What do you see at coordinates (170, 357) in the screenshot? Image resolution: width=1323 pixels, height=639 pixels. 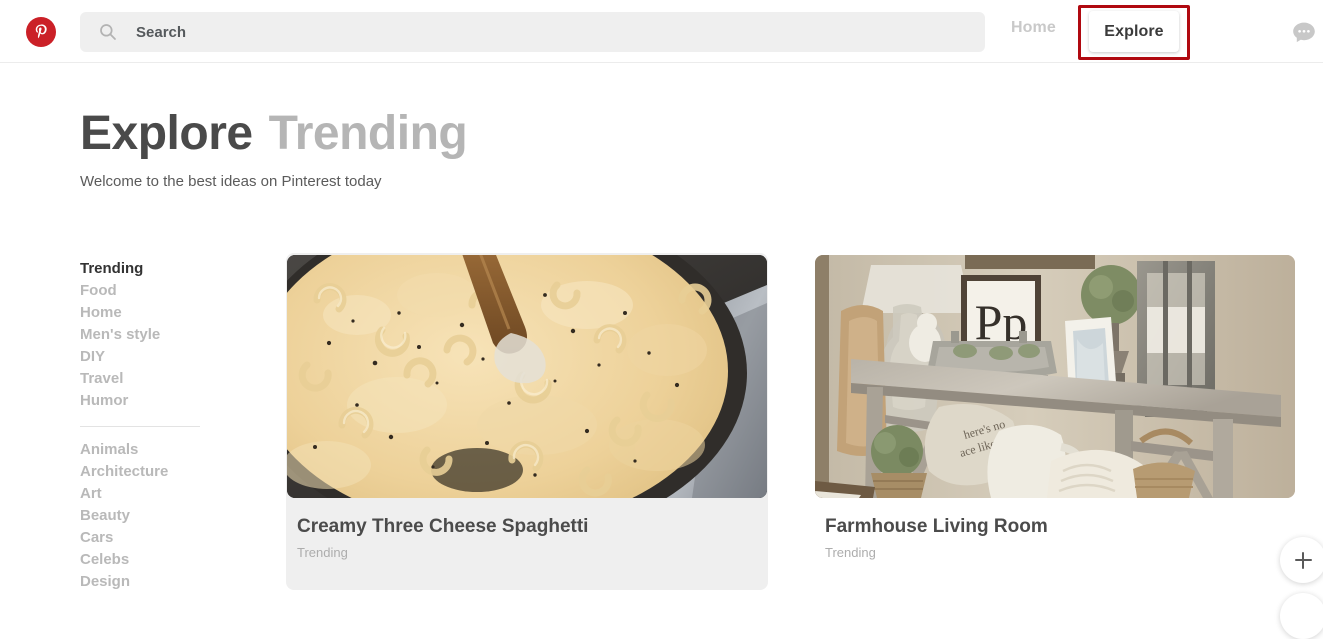 I see `sidebar-item-diy: DIY` at bounding box center [170, 357].